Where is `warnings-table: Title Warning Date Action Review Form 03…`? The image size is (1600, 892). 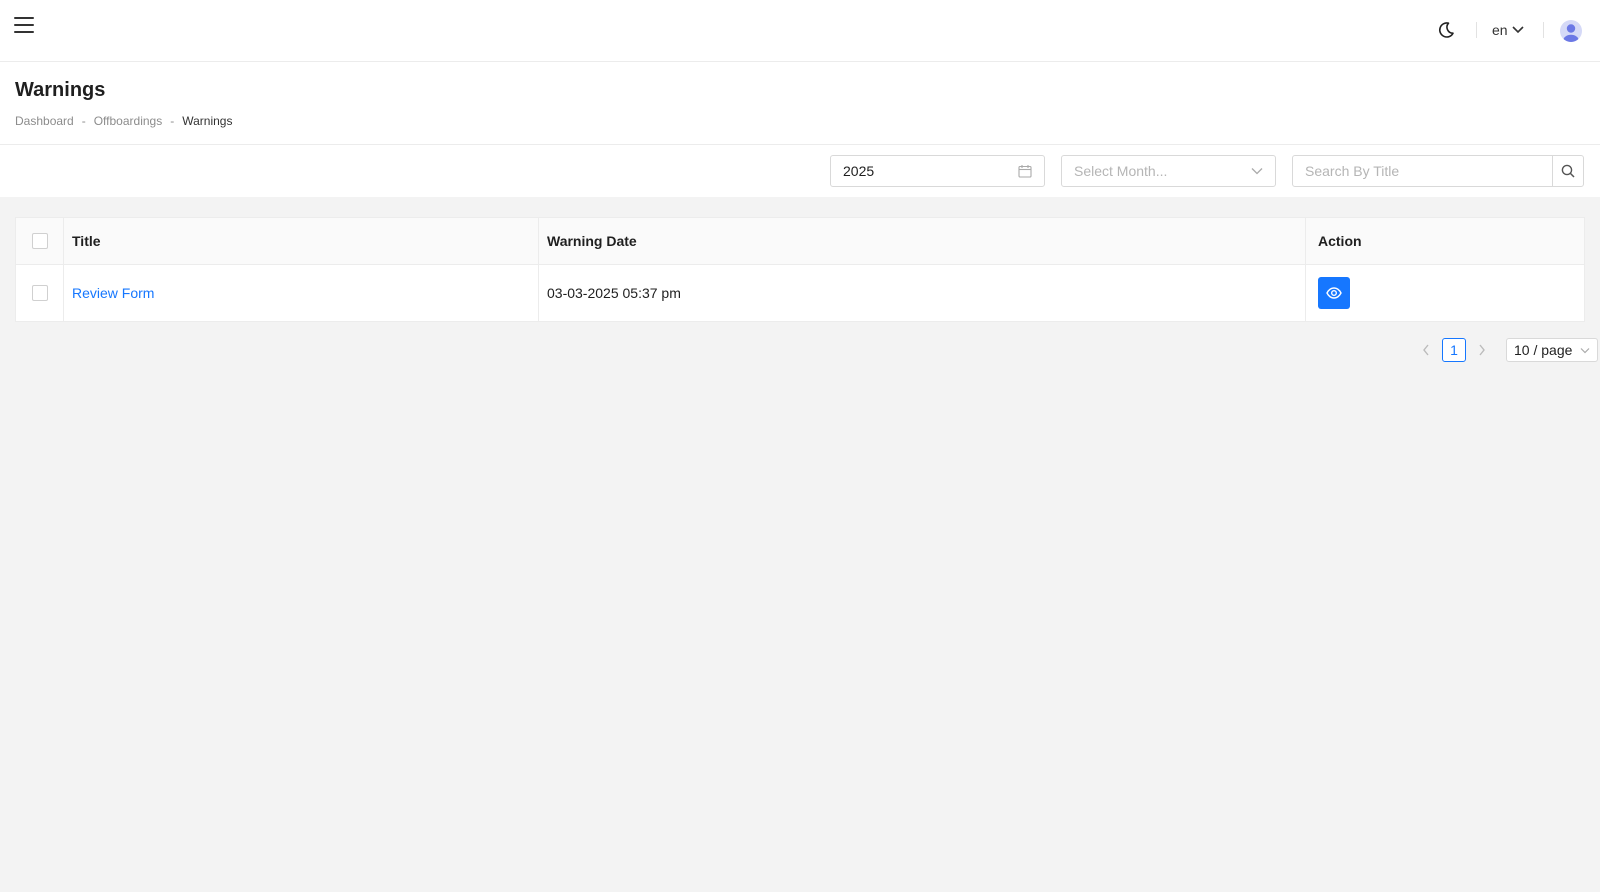
warnings-table: Title Warning Date Action Review Form 03… is located at coordinates (800, 269).